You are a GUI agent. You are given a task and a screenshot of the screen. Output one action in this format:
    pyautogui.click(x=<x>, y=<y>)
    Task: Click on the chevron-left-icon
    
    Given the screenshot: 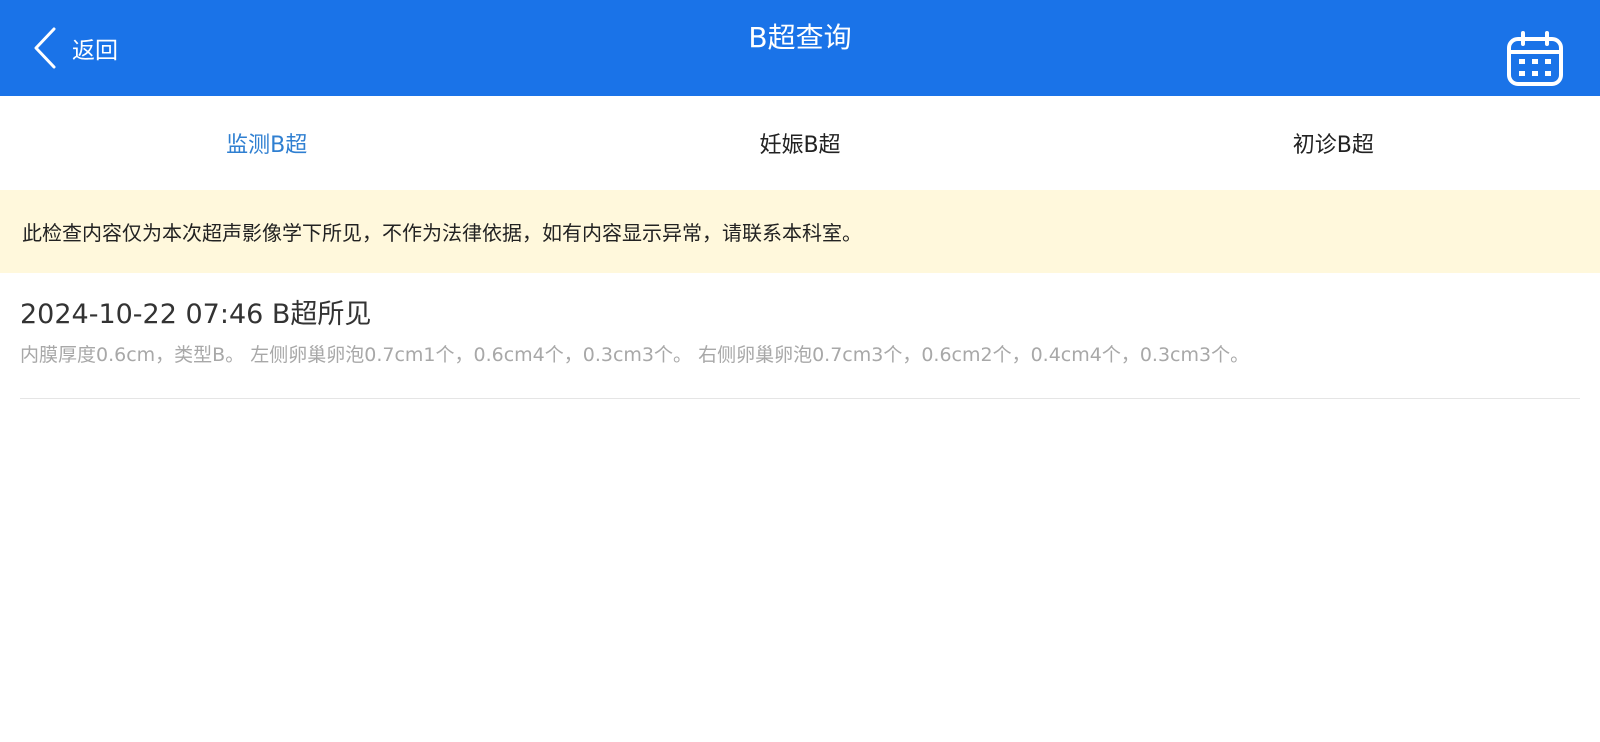 What is the action you would take?
    pyautogui.click(x=45, y=48)
    